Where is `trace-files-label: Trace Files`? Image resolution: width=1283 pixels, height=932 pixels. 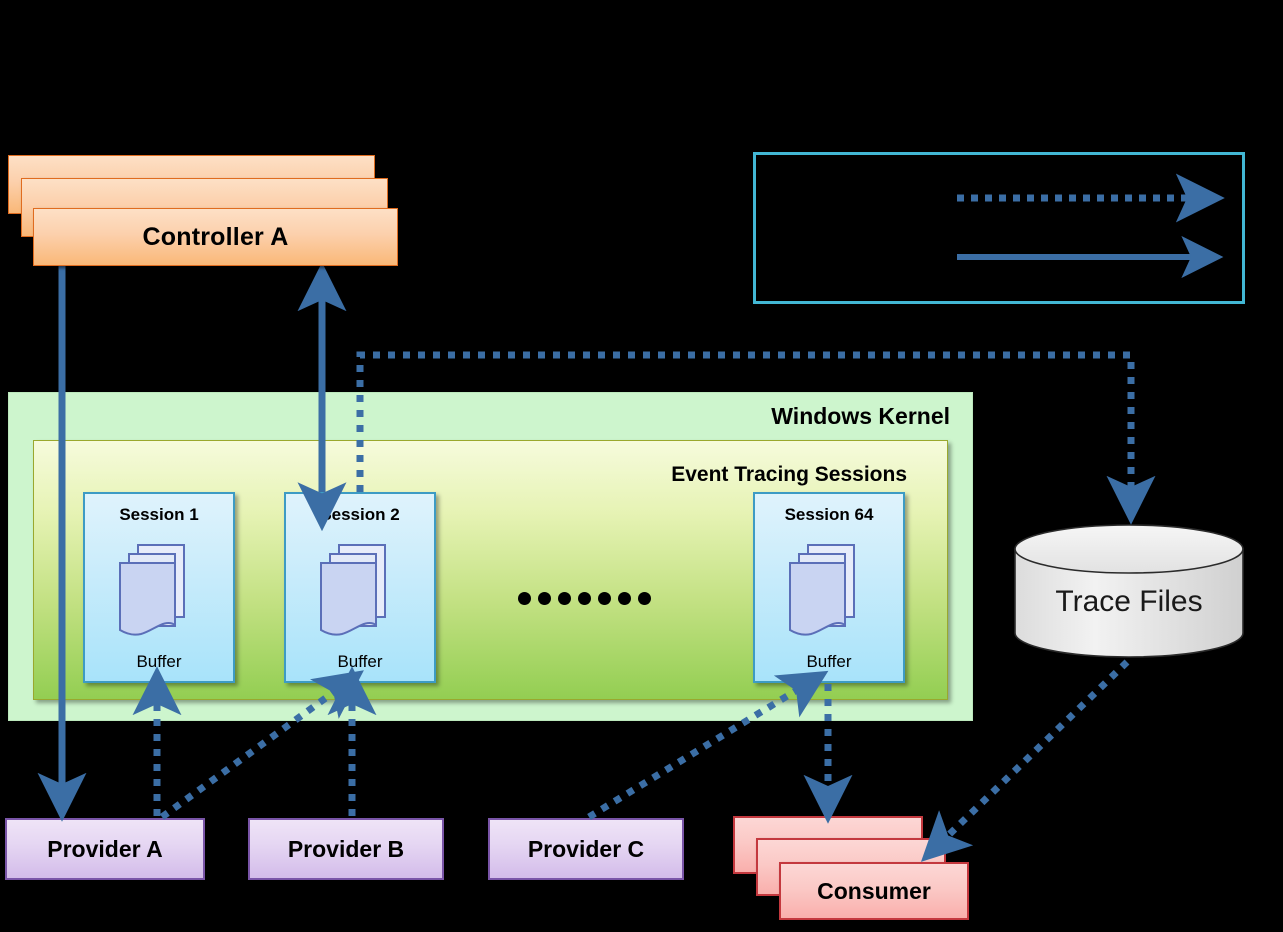
trace-files-label: Trace Files is located at coordinates (1129, 601).